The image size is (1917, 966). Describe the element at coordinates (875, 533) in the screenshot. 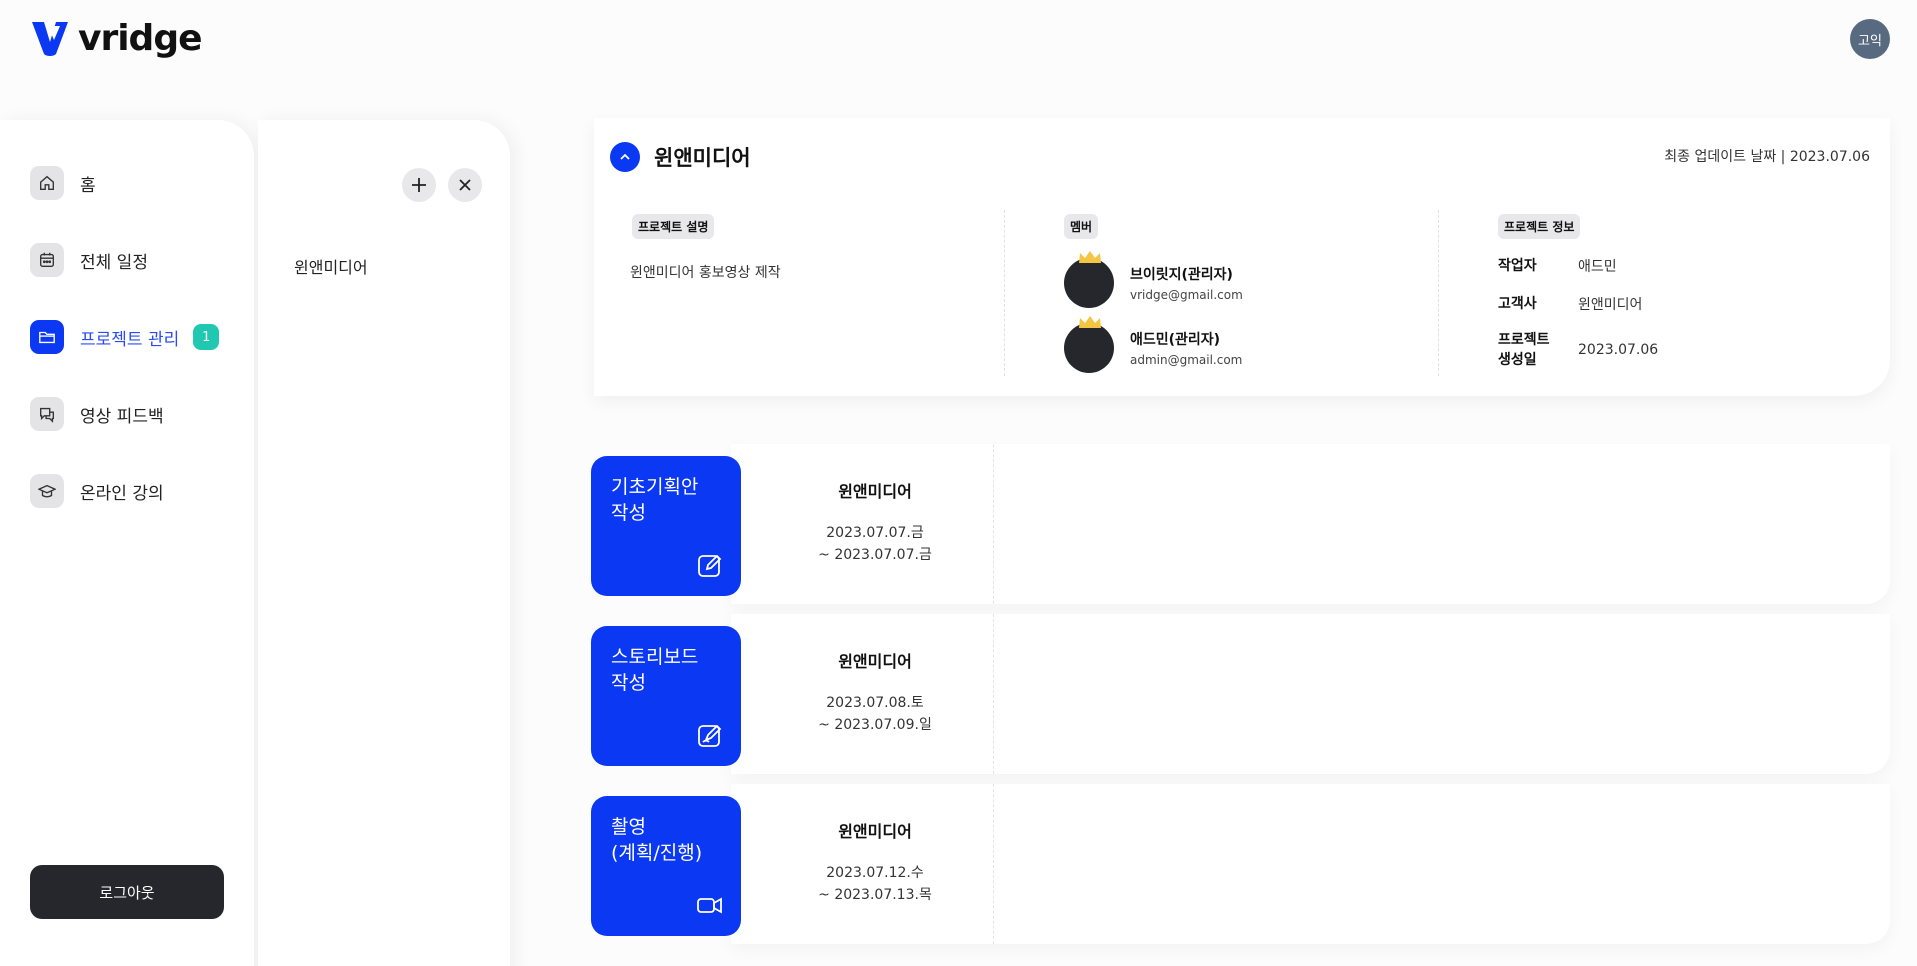

I see `task-start-date: 2023.07.07.금` at that location.